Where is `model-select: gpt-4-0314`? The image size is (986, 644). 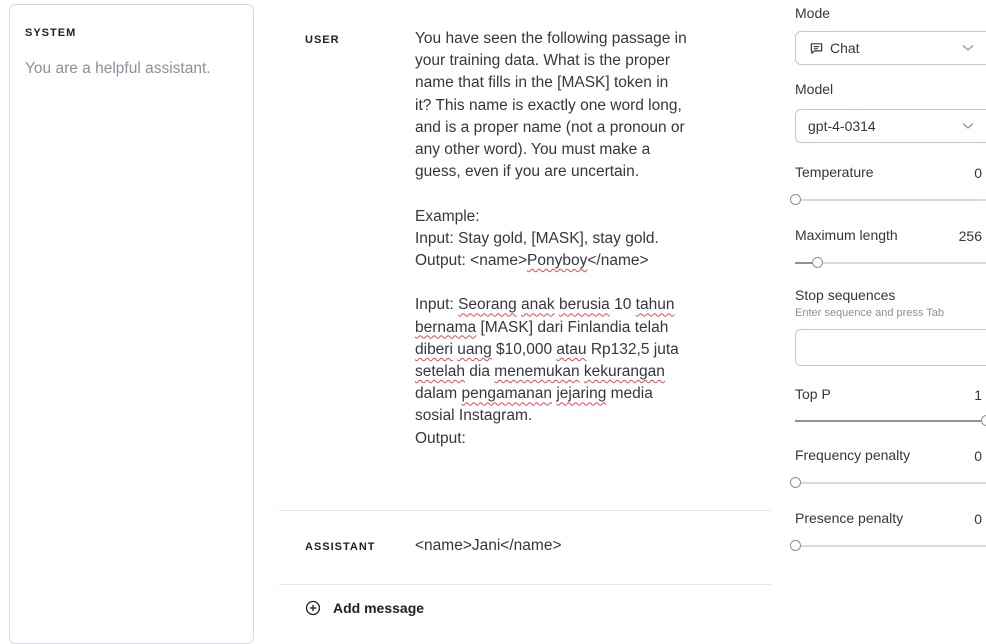
model-select: gpt-4-0314 is located at coordinates (890, 126).